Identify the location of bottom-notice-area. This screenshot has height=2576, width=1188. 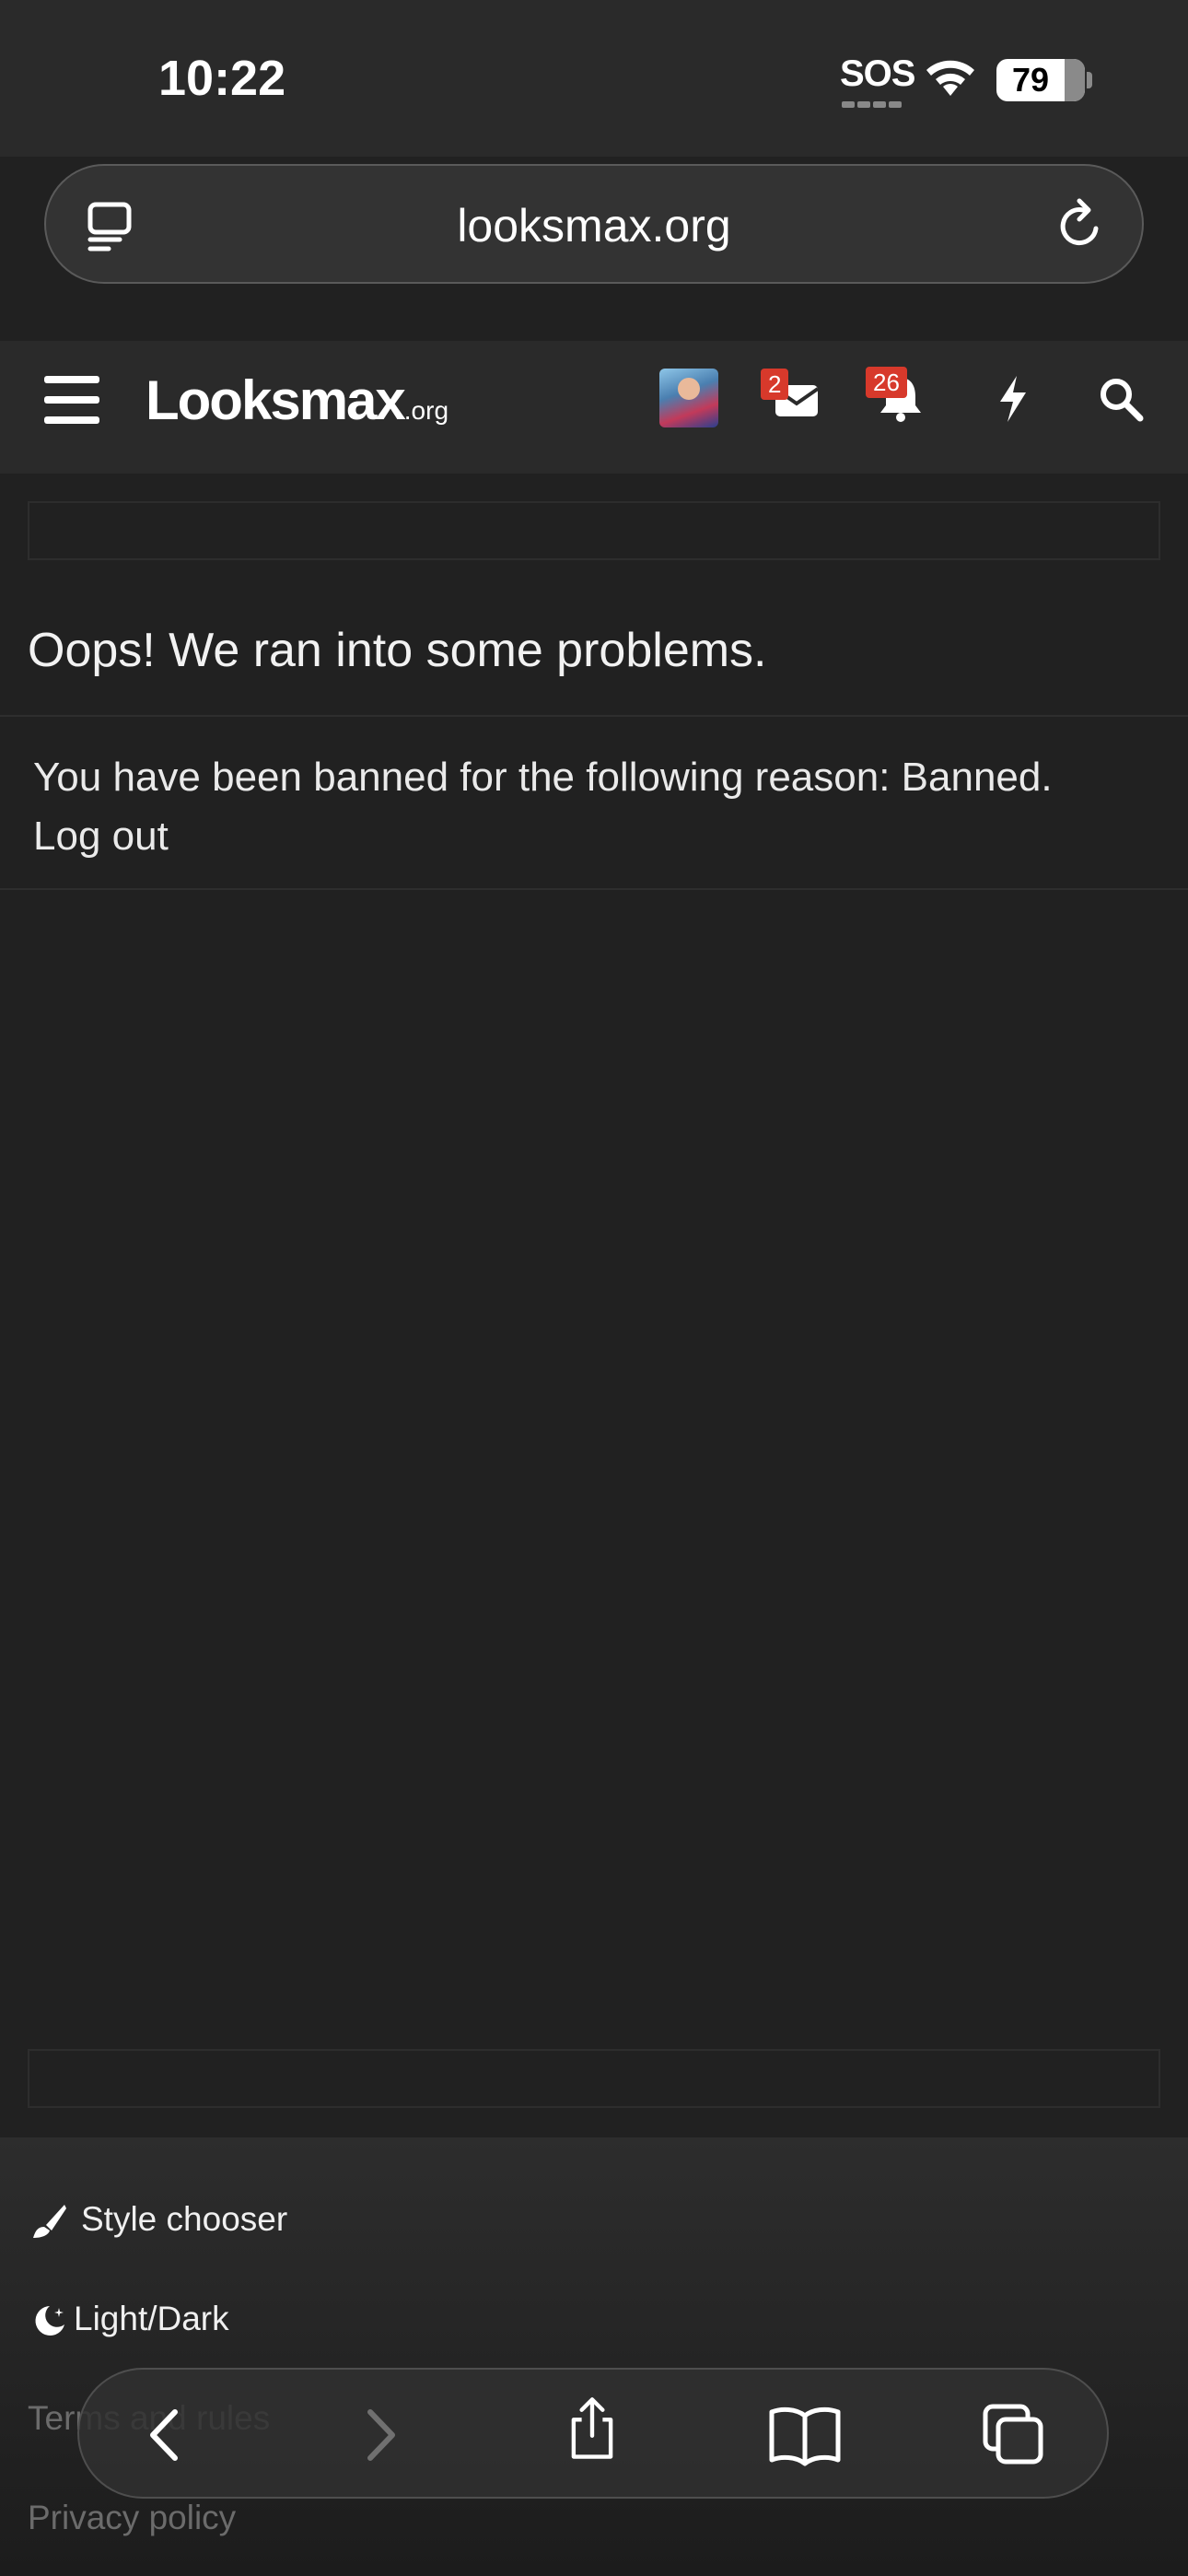
(594, 2078).